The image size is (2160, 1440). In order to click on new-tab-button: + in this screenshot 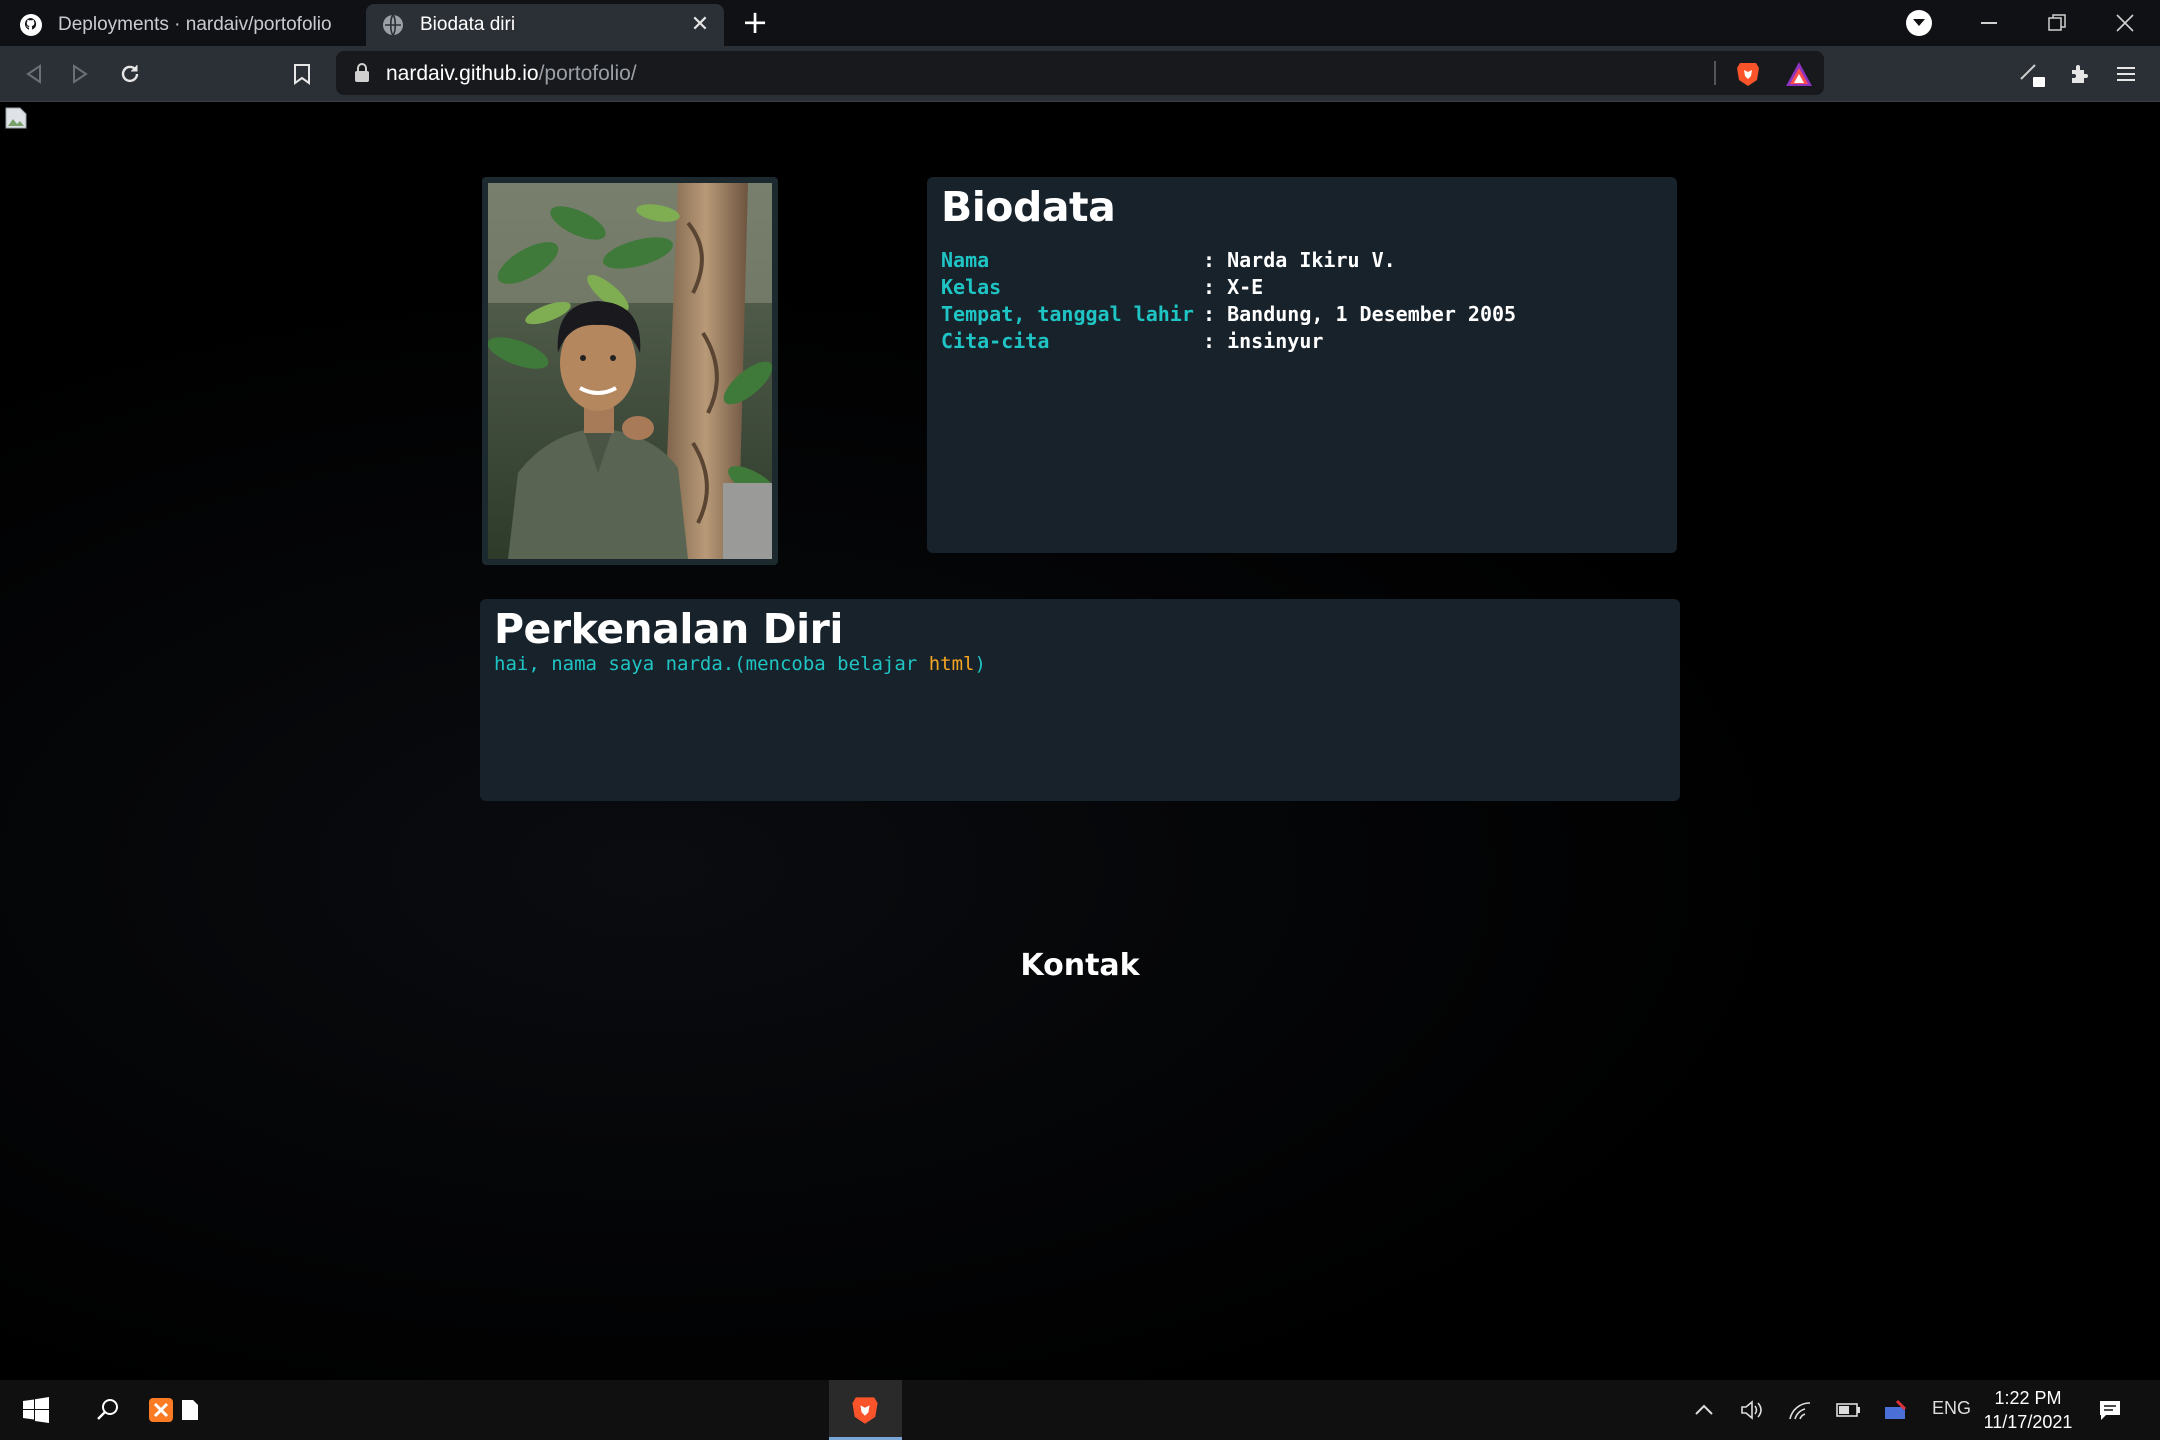, I will do `click(755, 23)`.